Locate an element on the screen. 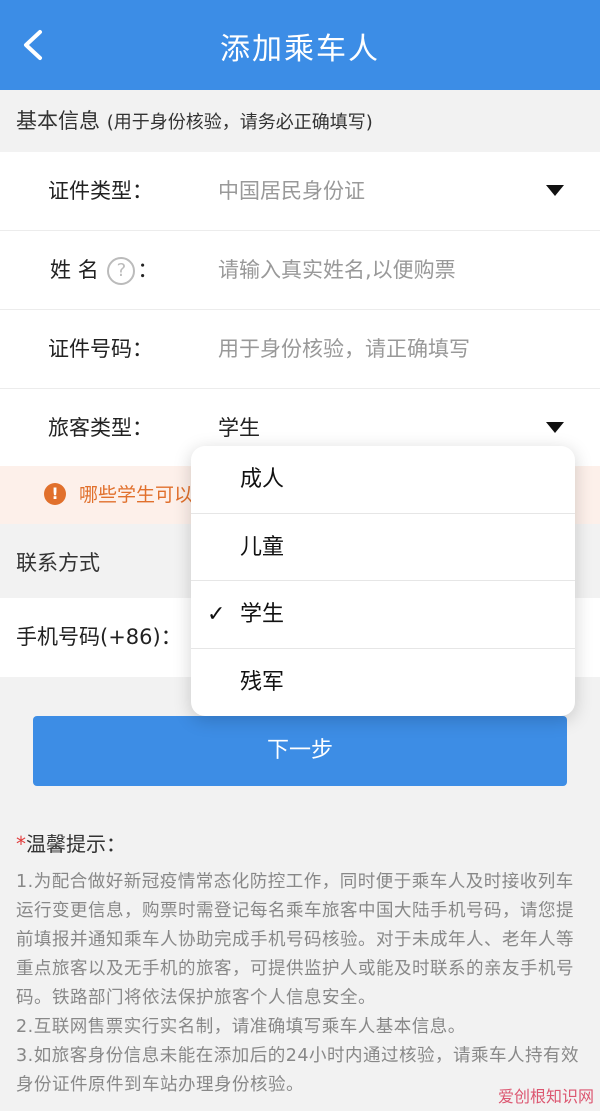  id-type-row: 证件类型： 中国居民身份证 is located at coordinates (300, 191).